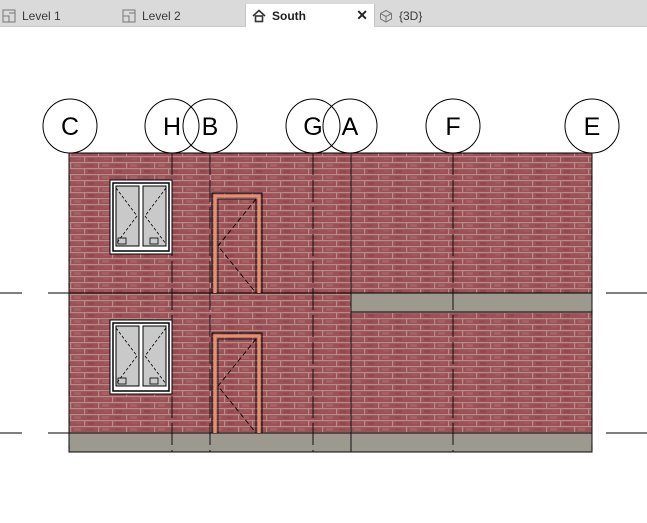 Image resolution: width=647 pixels, height=523 pixels. Describe the element at coordinates (310, 15) in the screenshot. I see `tab-south: South ✕` at that location.